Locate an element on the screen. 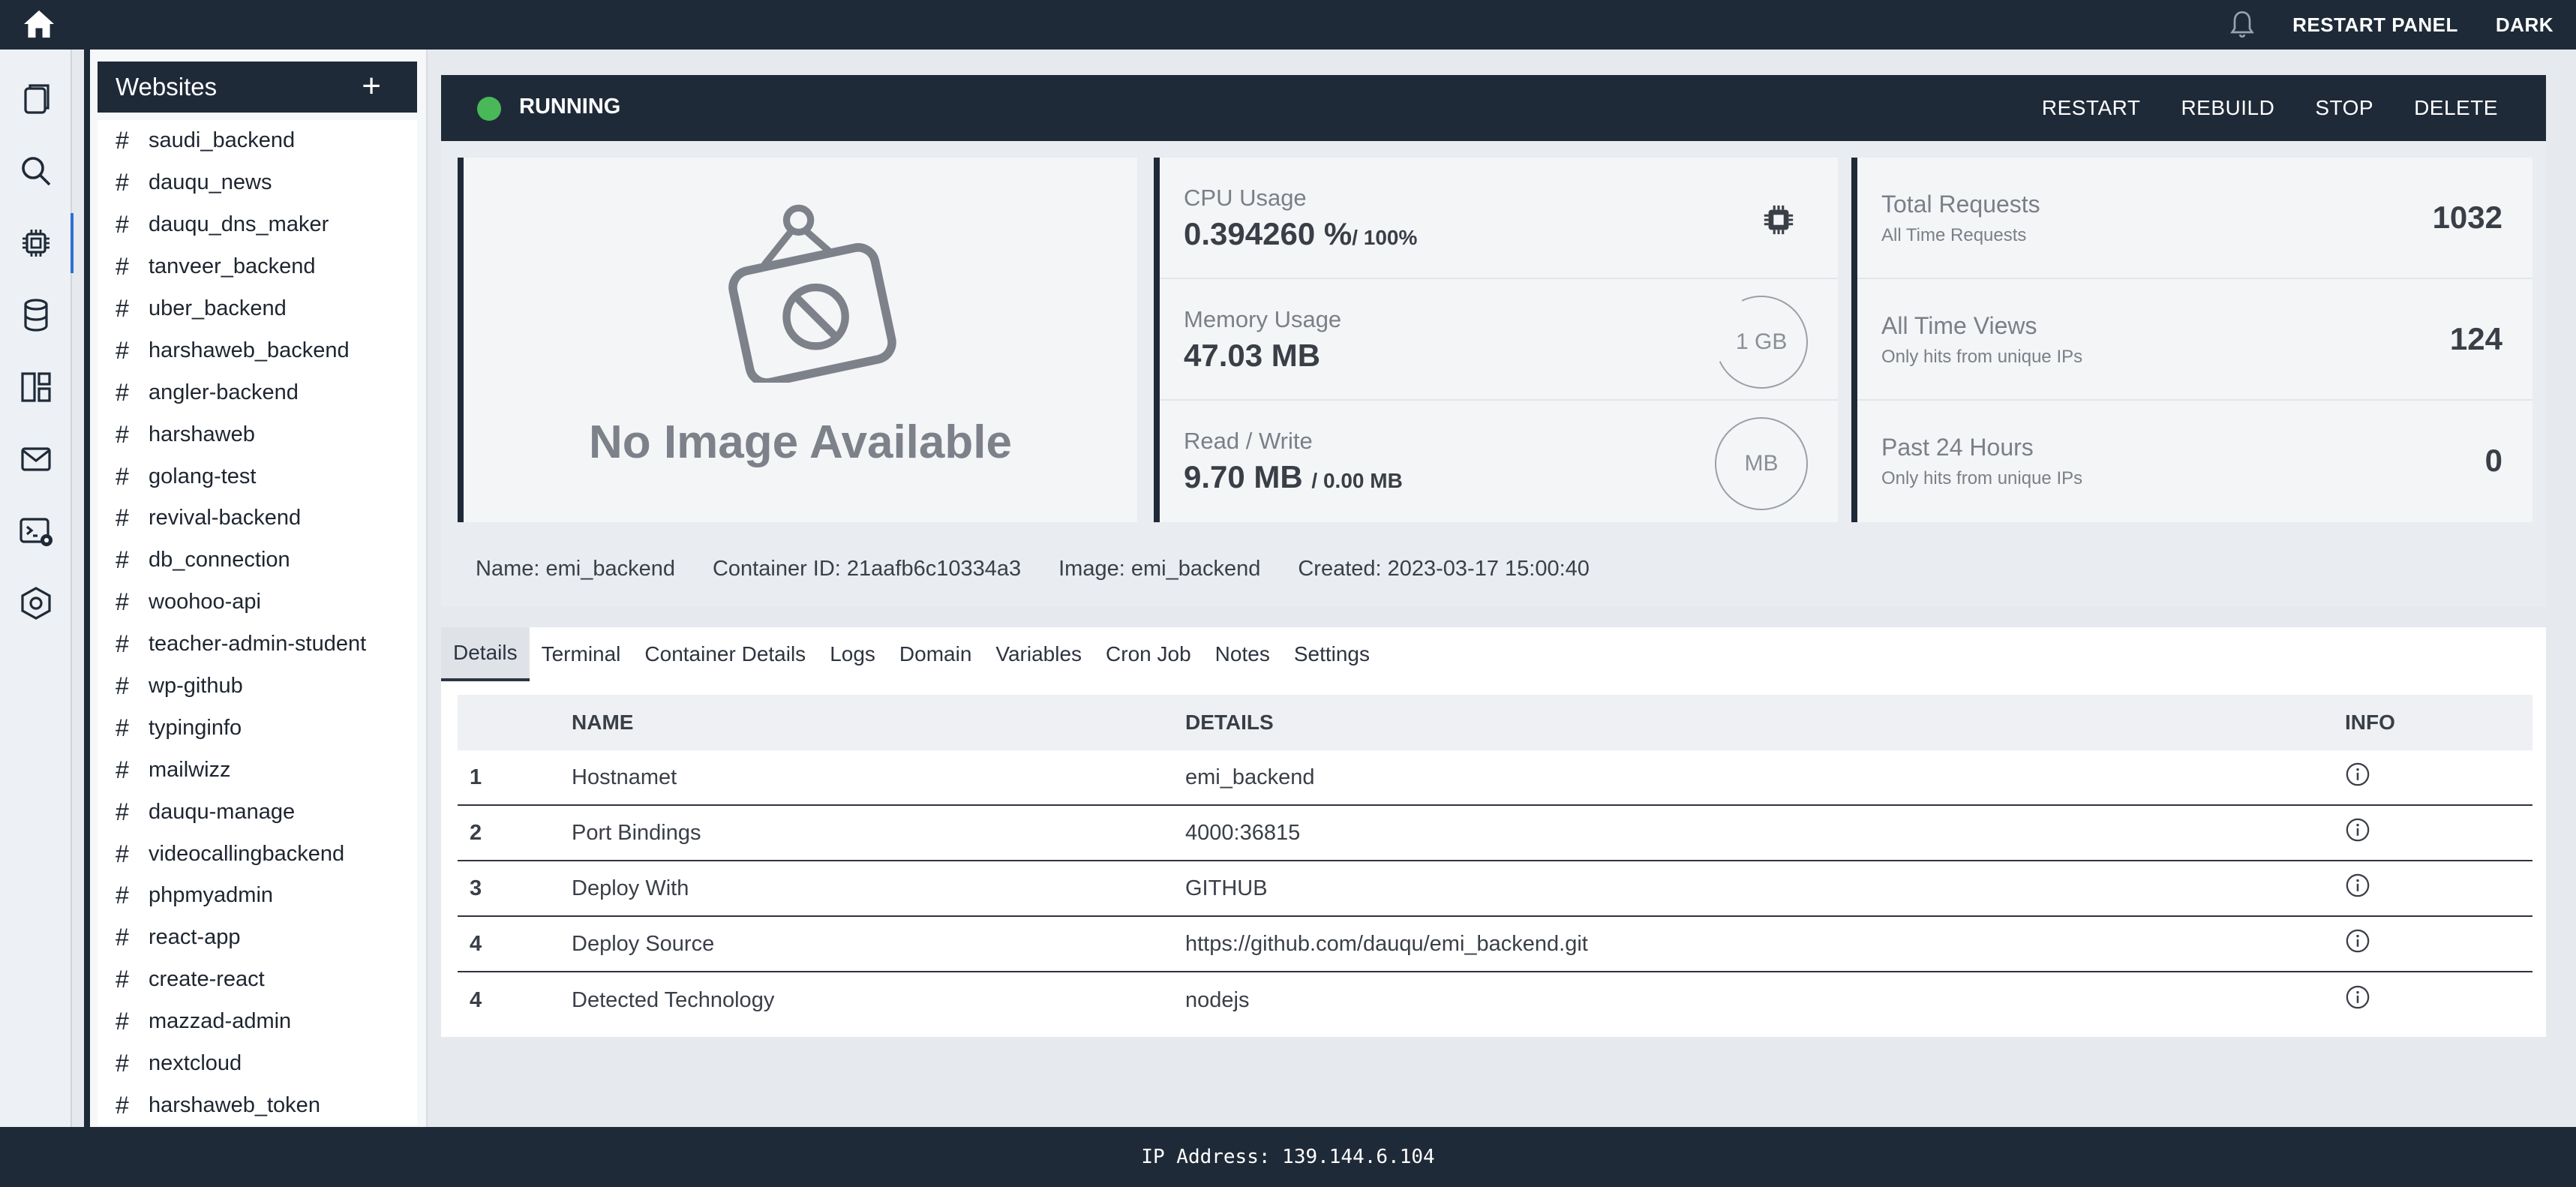  cpu-value: 0.394260 %/ 100% is located at coordinates (1300, 234).